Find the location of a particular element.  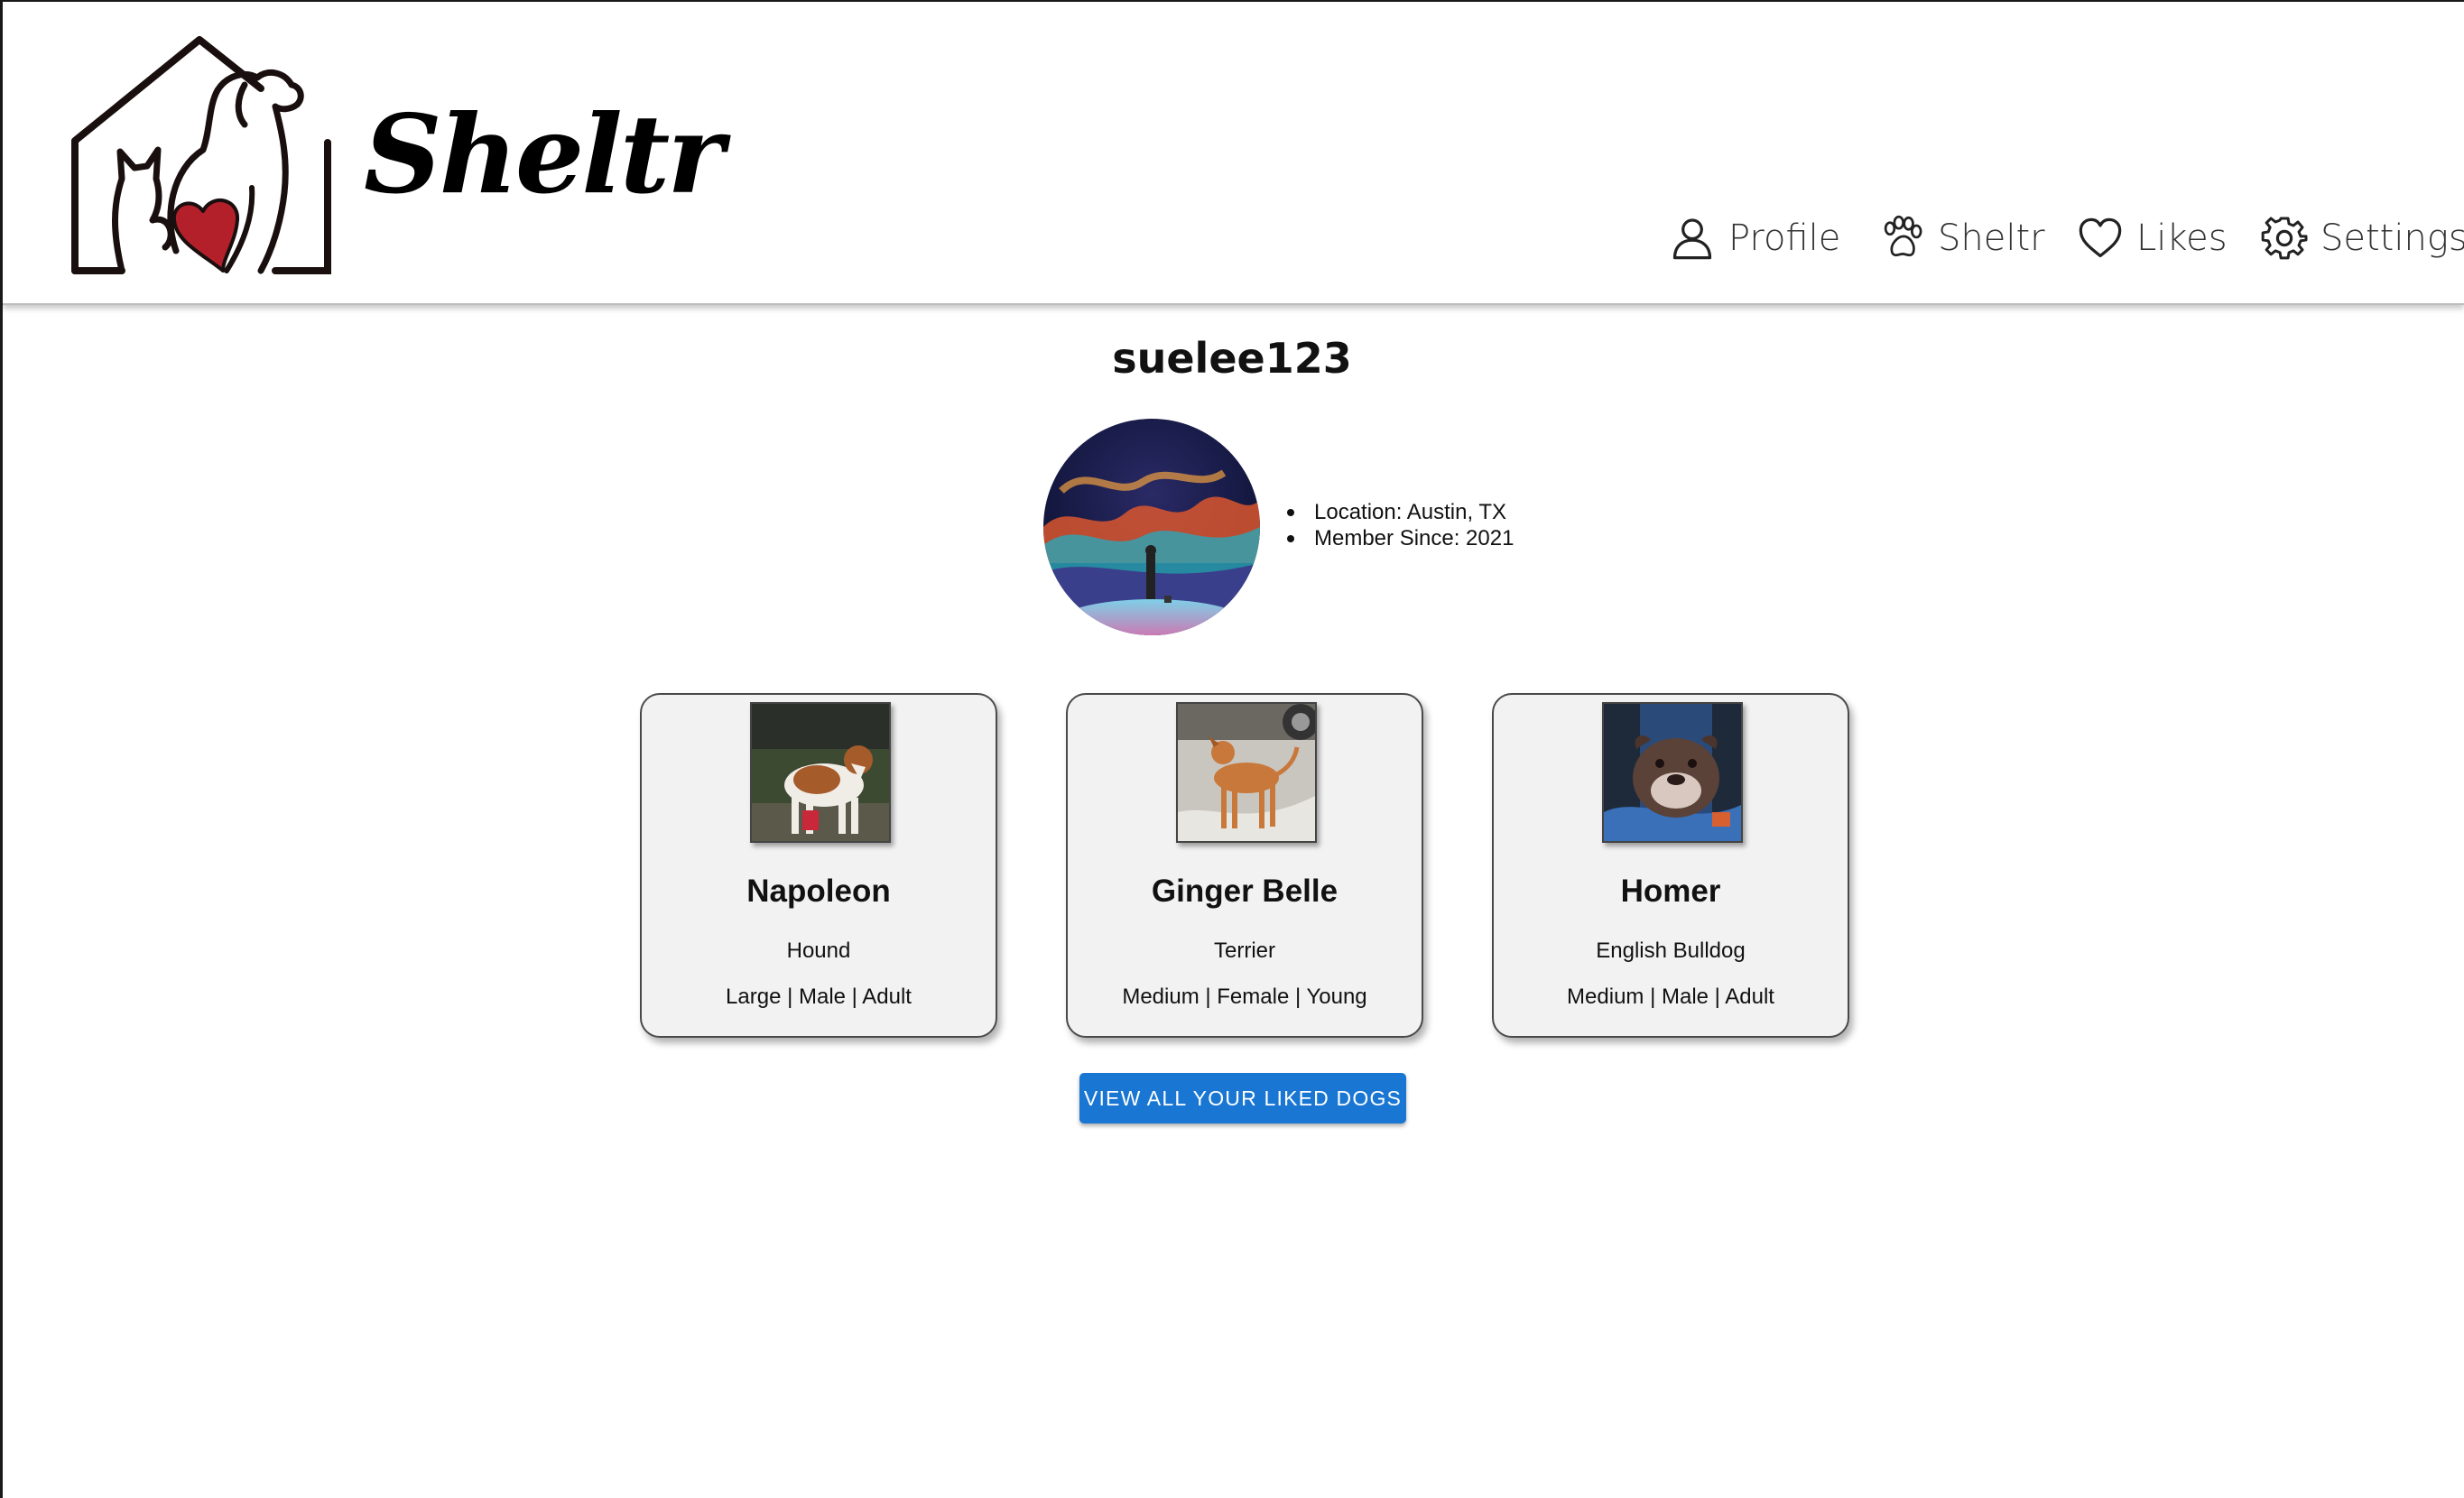

dog-attributes: Large | Male | Adult is located at coordinates (819, 997).